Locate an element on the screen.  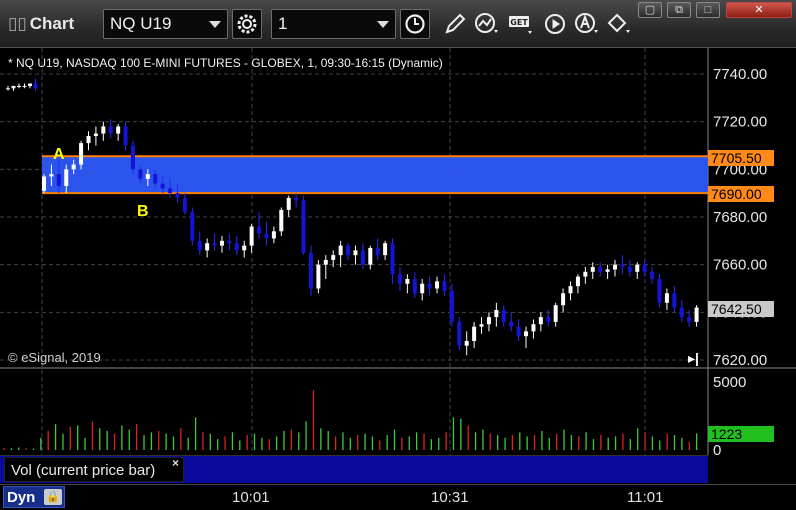
chart-title: Chart is located at coordinates (52, 23).